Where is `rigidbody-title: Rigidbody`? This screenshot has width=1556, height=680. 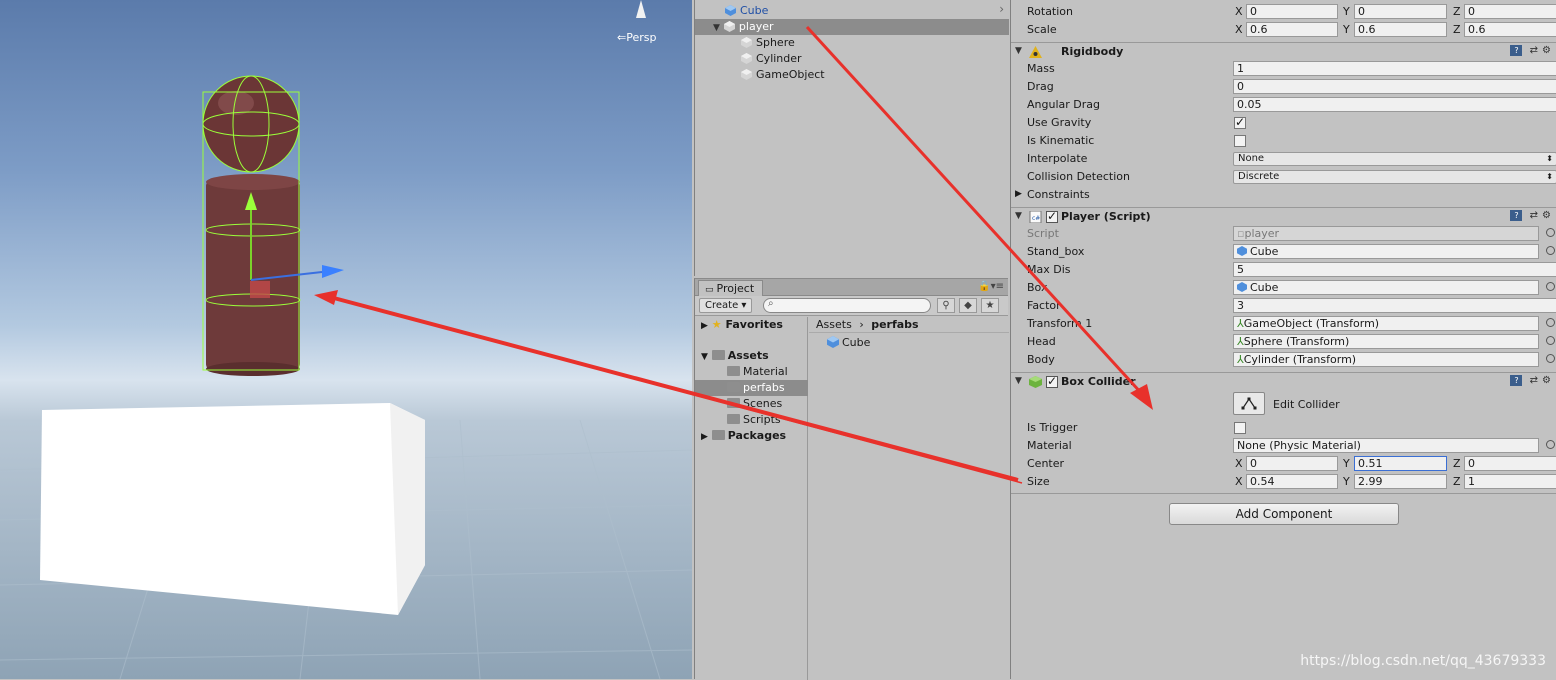 rigidbody-title: Rigidbody is located at coordinates (1092, 51).